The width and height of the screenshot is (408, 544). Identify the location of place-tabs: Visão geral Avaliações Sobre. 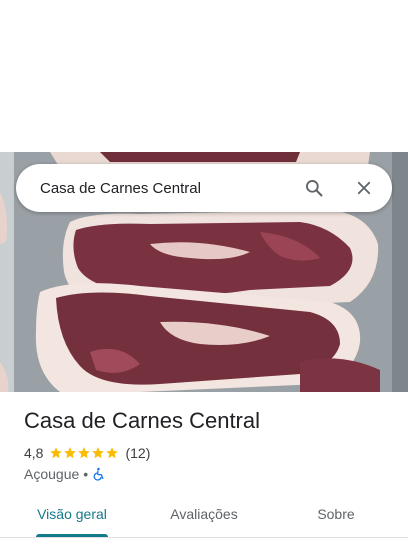
(204, 515).